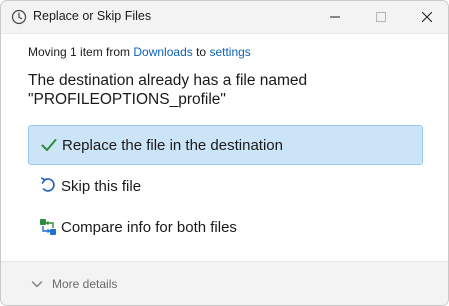 The image size is (449, 306). Describe the element at coordinates (48, 186) in the screenshot. I see `undo-arrow-icon` at that location.